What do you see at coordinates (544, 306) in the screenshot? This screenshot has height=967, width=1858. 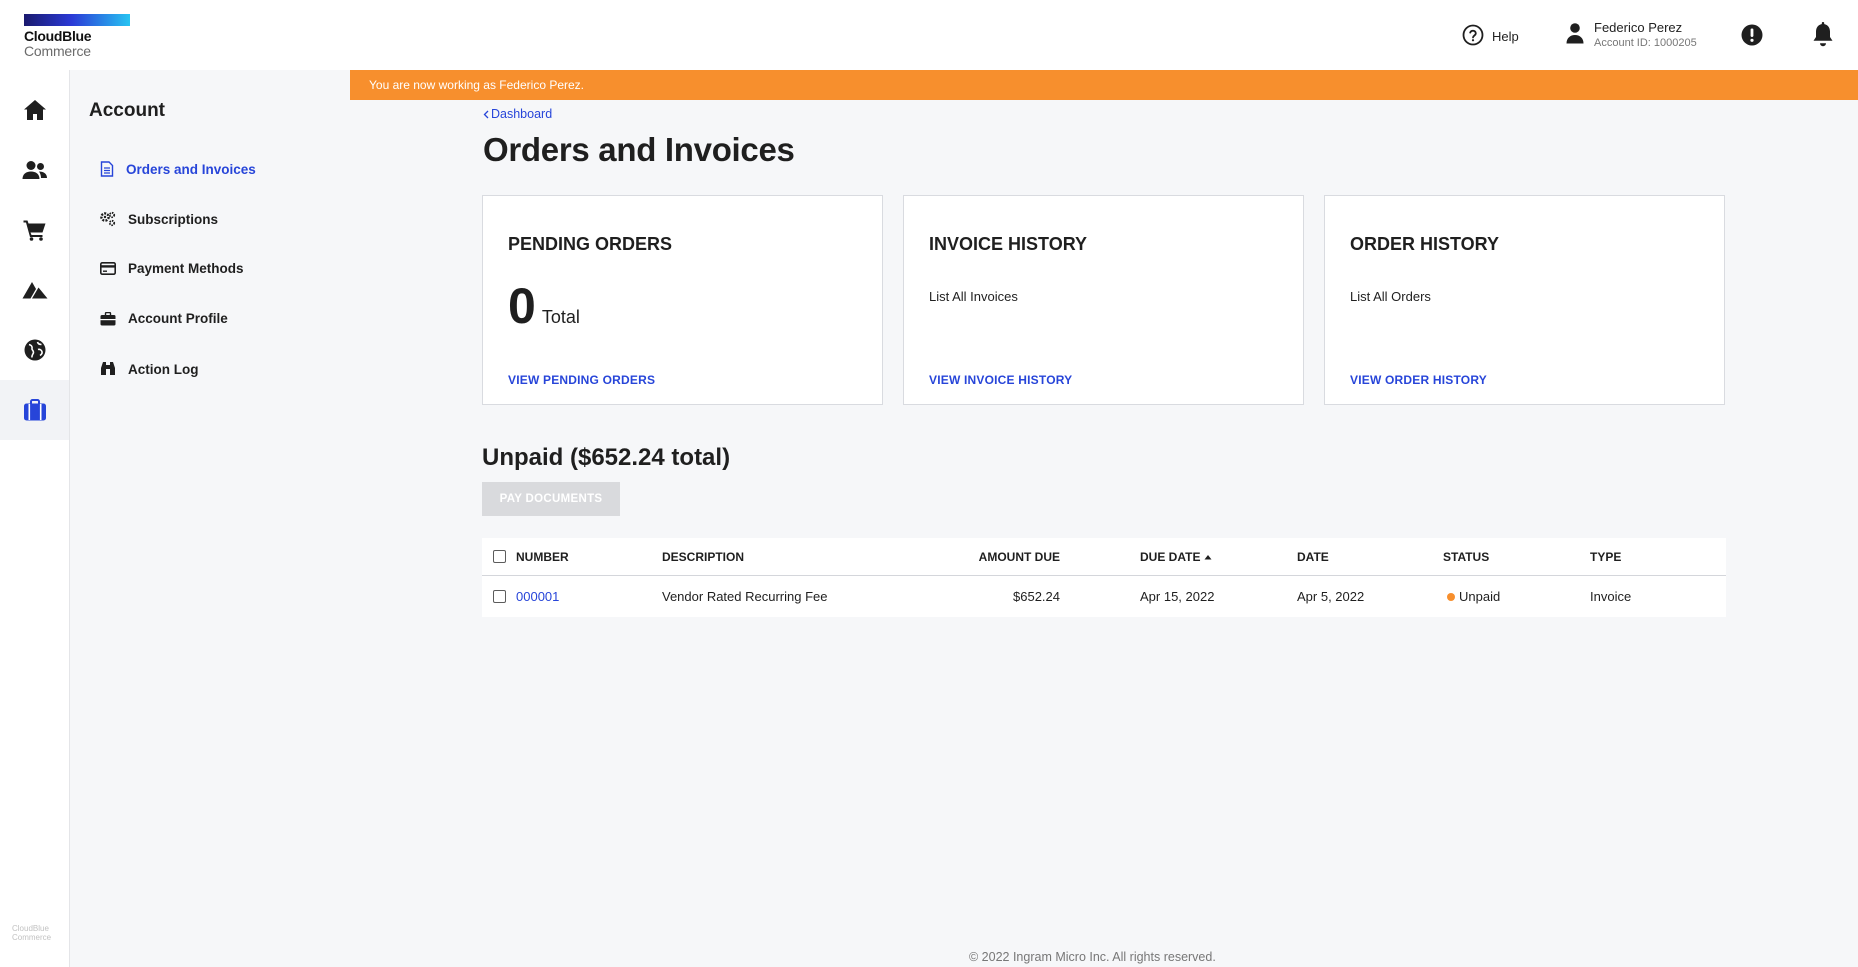 I see `pending-orders-count: 0 Total` at bounding box center [544, 306].